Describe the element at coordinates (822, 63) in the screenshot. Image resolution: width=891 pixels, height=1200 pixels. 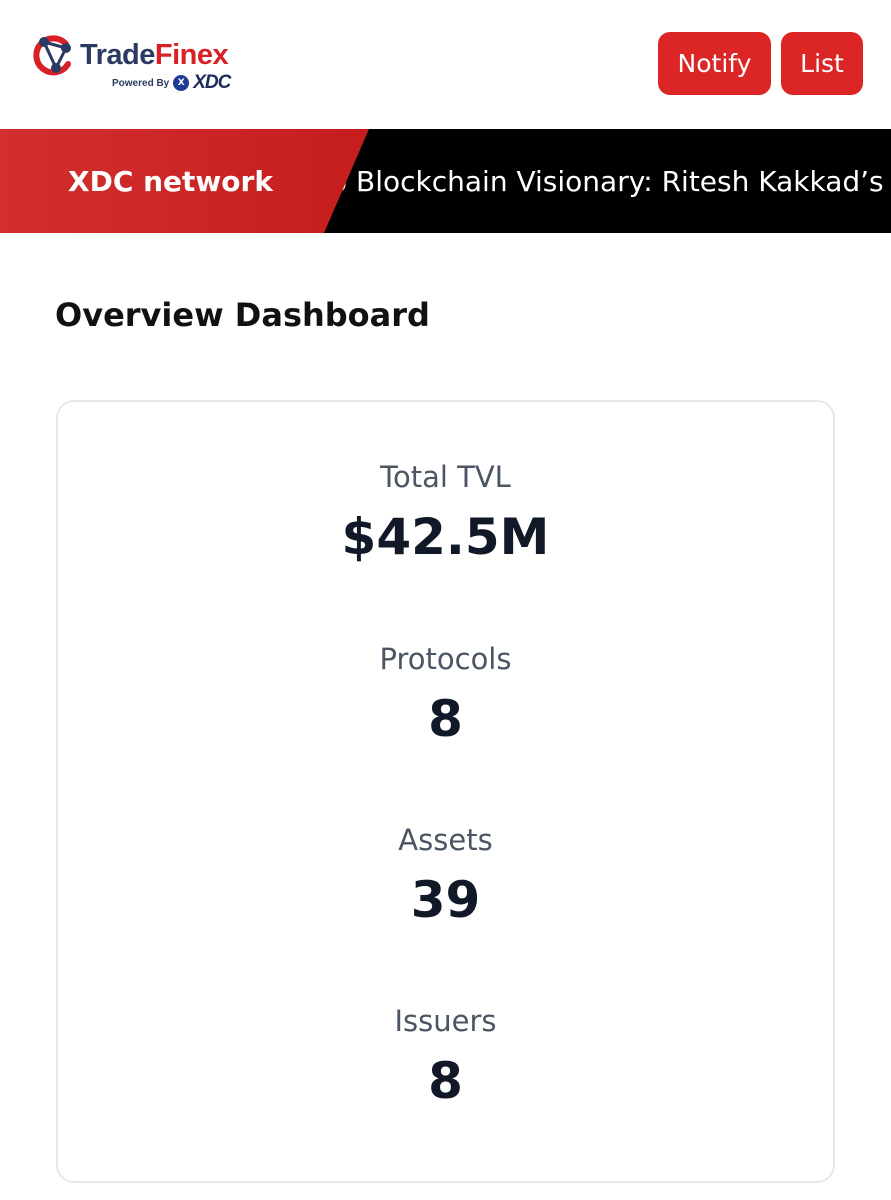
I see `list-button: List` at that location.